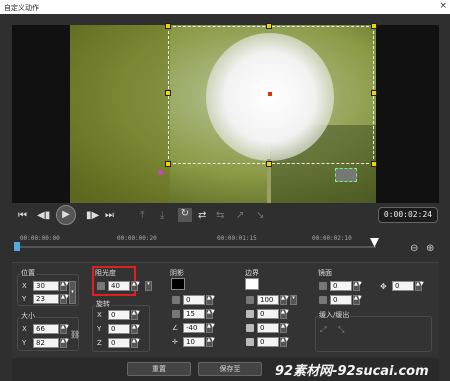 This screenshot has height=381, width=450. Describe the element at coordinates (175, 328) in the screenshot. I see `angle-icon: ∠` at that location.